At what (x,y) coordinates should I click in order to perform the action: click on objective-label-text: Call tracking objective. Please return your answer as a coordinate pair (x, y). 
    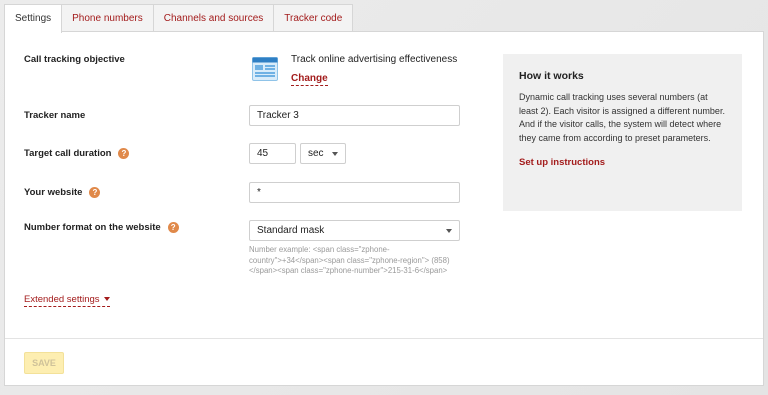
    Looking at the image, I should click on (74, 59).